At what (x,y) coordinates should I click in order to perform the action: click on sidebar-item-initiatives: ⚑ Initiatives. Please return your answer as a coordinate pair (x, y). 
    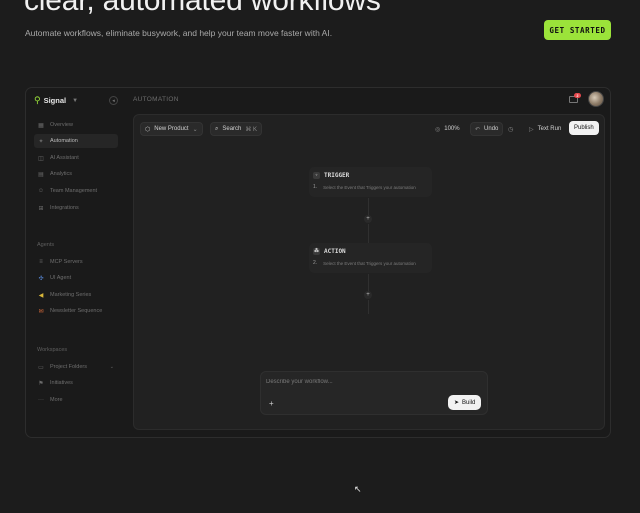
    Looking at the image, I should click on (76, 383).